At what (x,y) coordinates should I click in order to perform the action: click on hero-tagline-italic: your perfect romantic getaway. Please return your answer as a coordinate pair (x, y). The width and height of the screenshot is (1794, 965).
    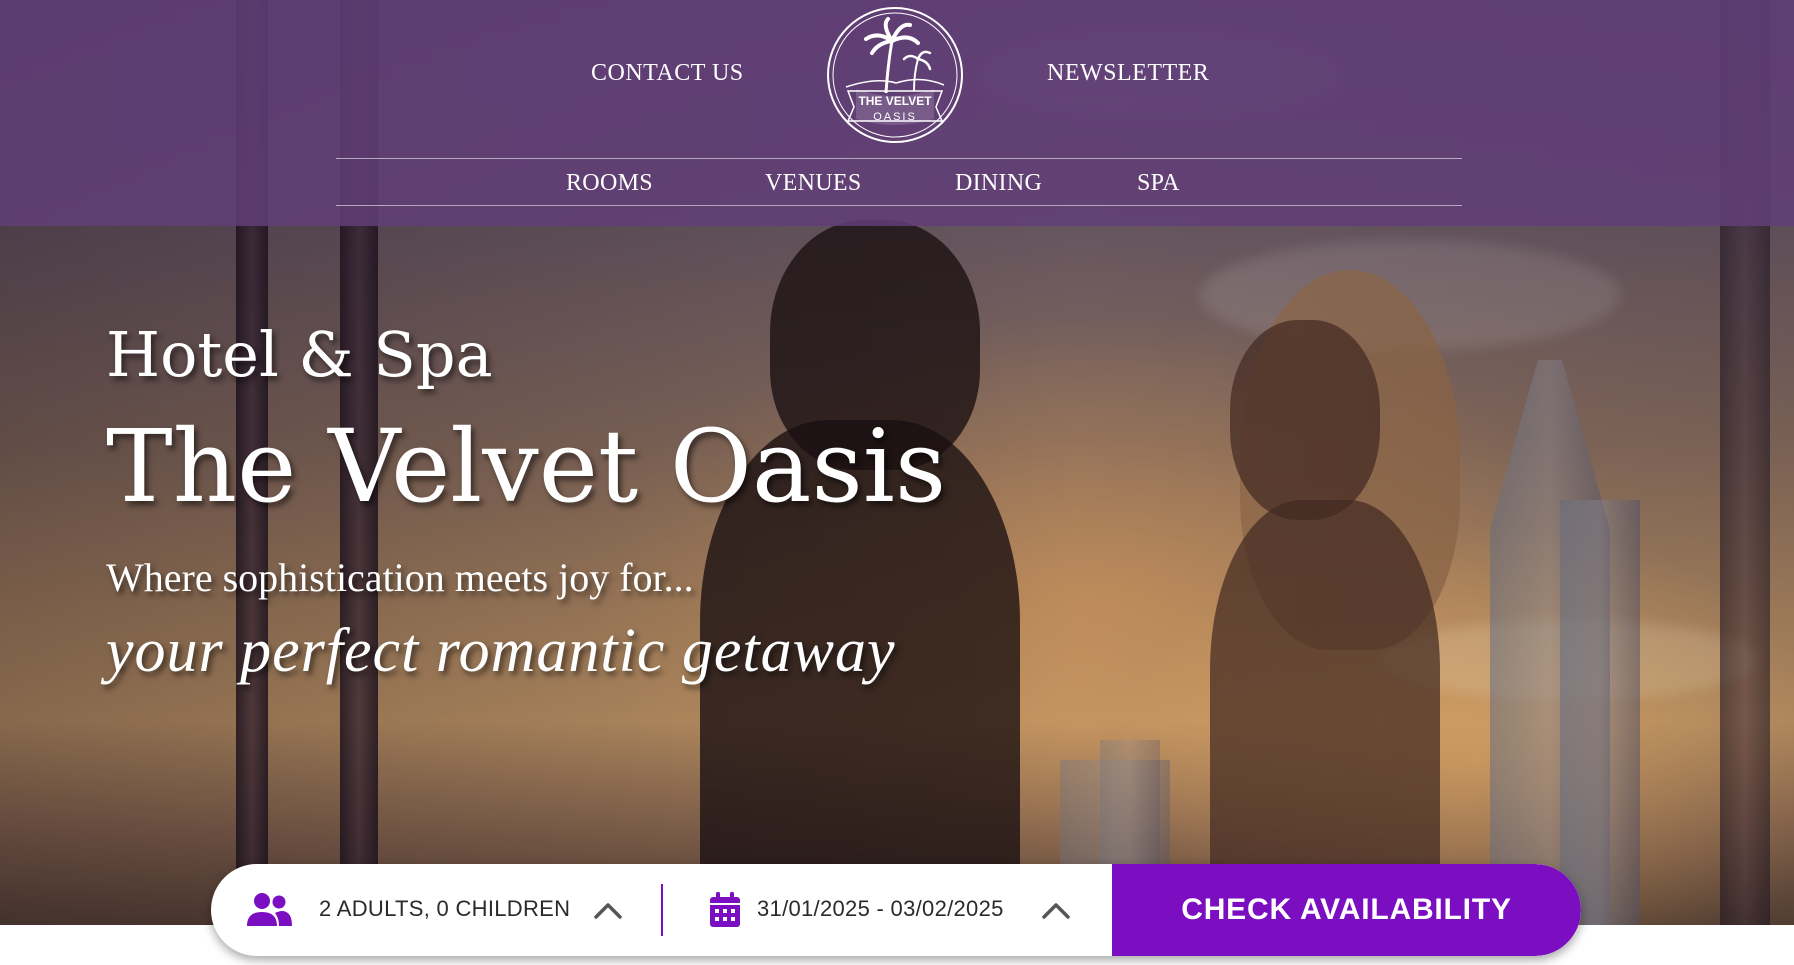
    Looking at the image, I should click on (501, 651).